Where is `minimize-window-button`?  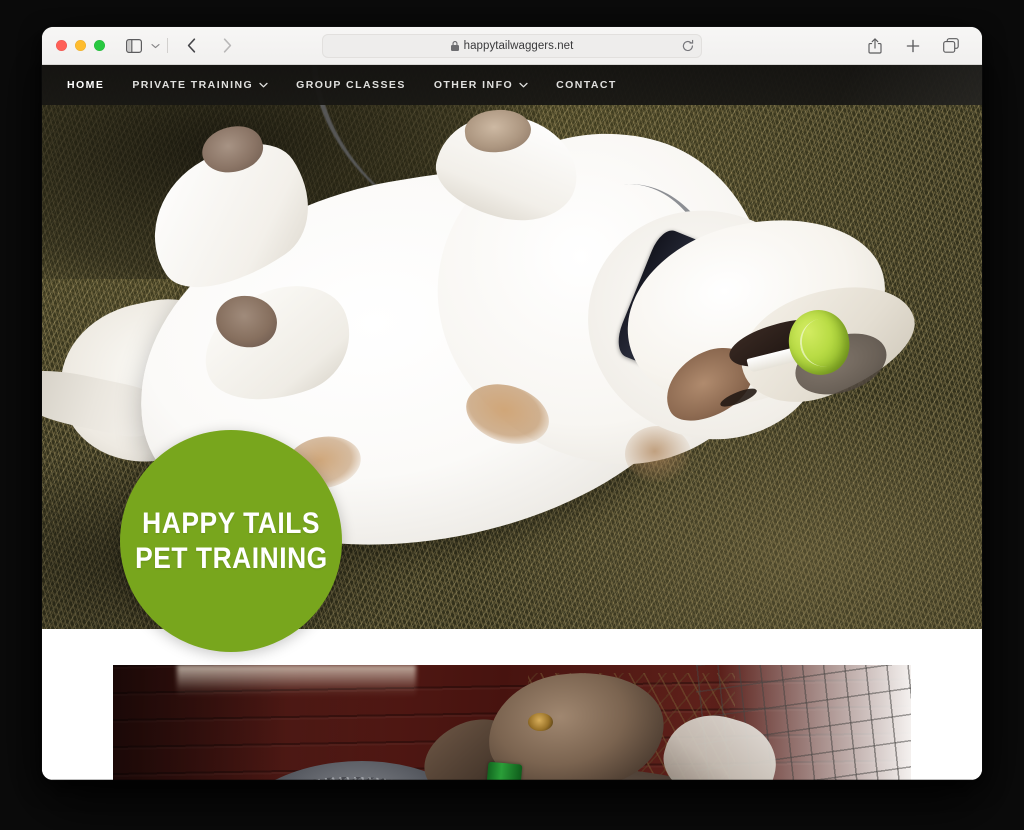
minimize-window-button is located at coordinates (80, 45).